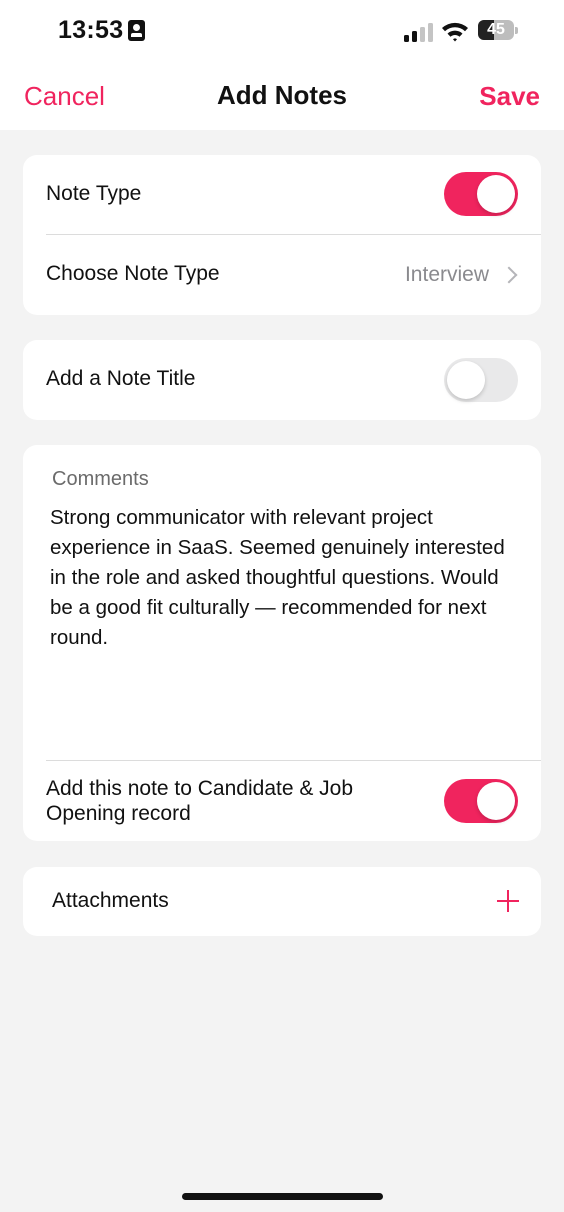  I want to click on save-button: Save, so click(509, 96).